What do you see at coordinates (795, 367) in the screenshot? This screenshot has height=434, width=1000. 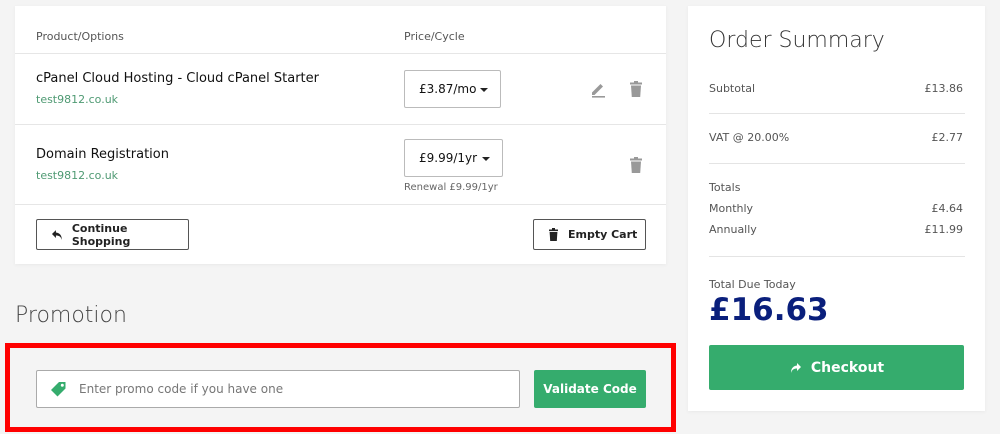 I see `forward-arrow-icon` at bounding box center [795, 367].